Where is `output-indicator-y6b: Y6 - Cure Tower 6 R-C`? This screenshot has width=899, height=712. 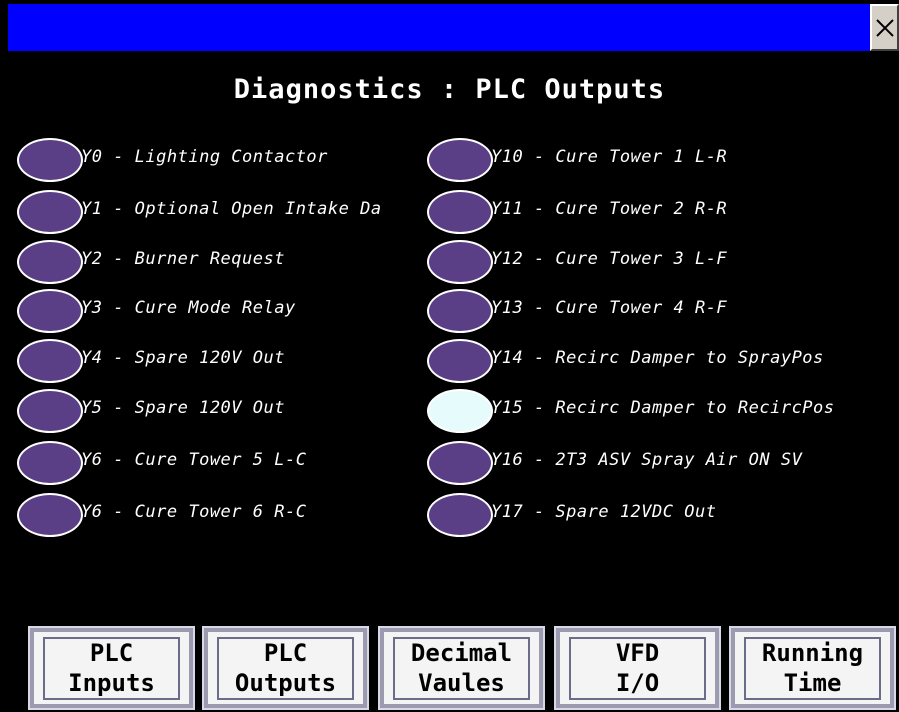 output-indicator-y6b: Y6 - Cure Tower 6 R-C is located at coordinates (217, 515).